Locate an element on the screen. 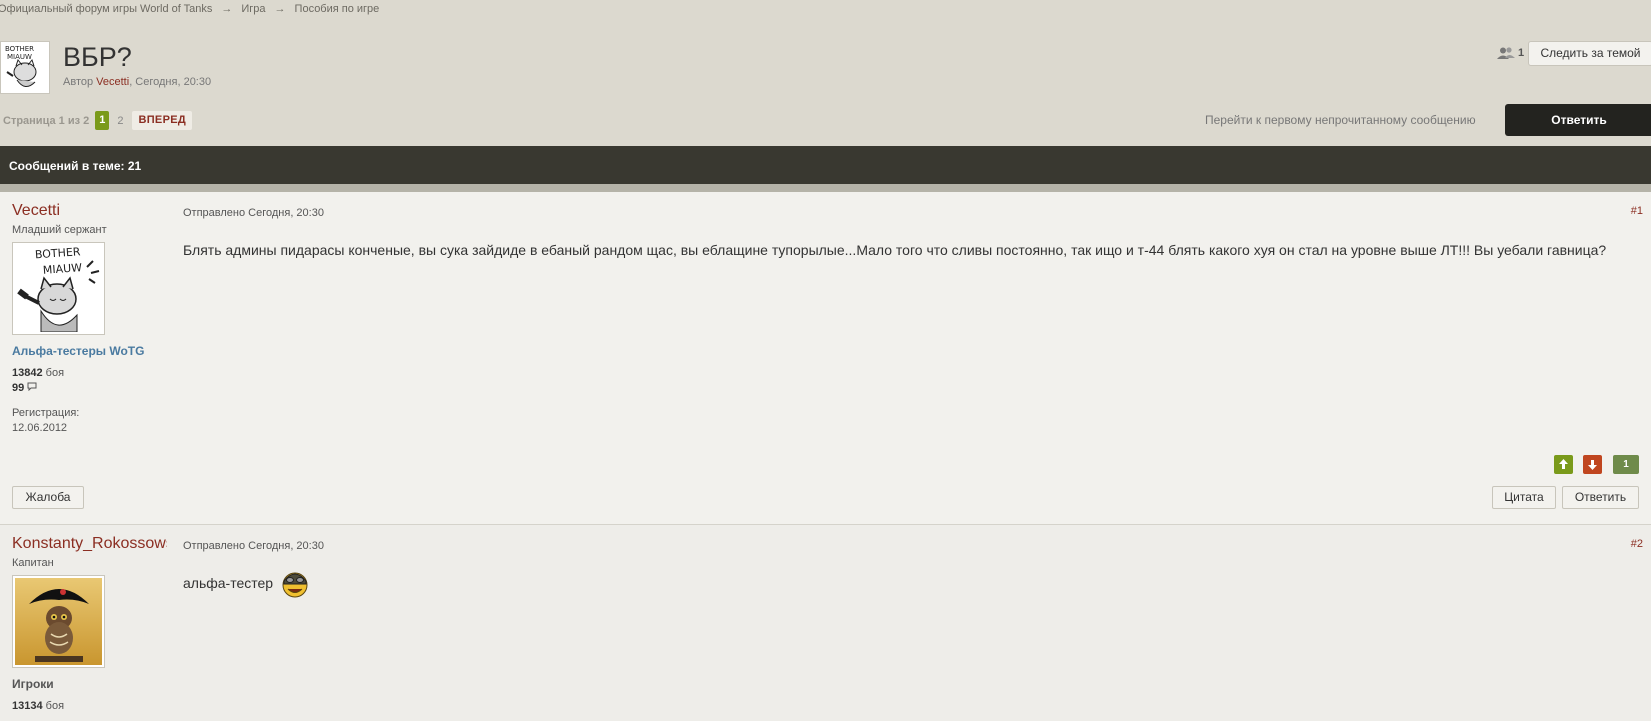 The width and height of the screenshot is (1651, 721). breadcrumb-item-game: Игра is located at coordinates (253, 9).